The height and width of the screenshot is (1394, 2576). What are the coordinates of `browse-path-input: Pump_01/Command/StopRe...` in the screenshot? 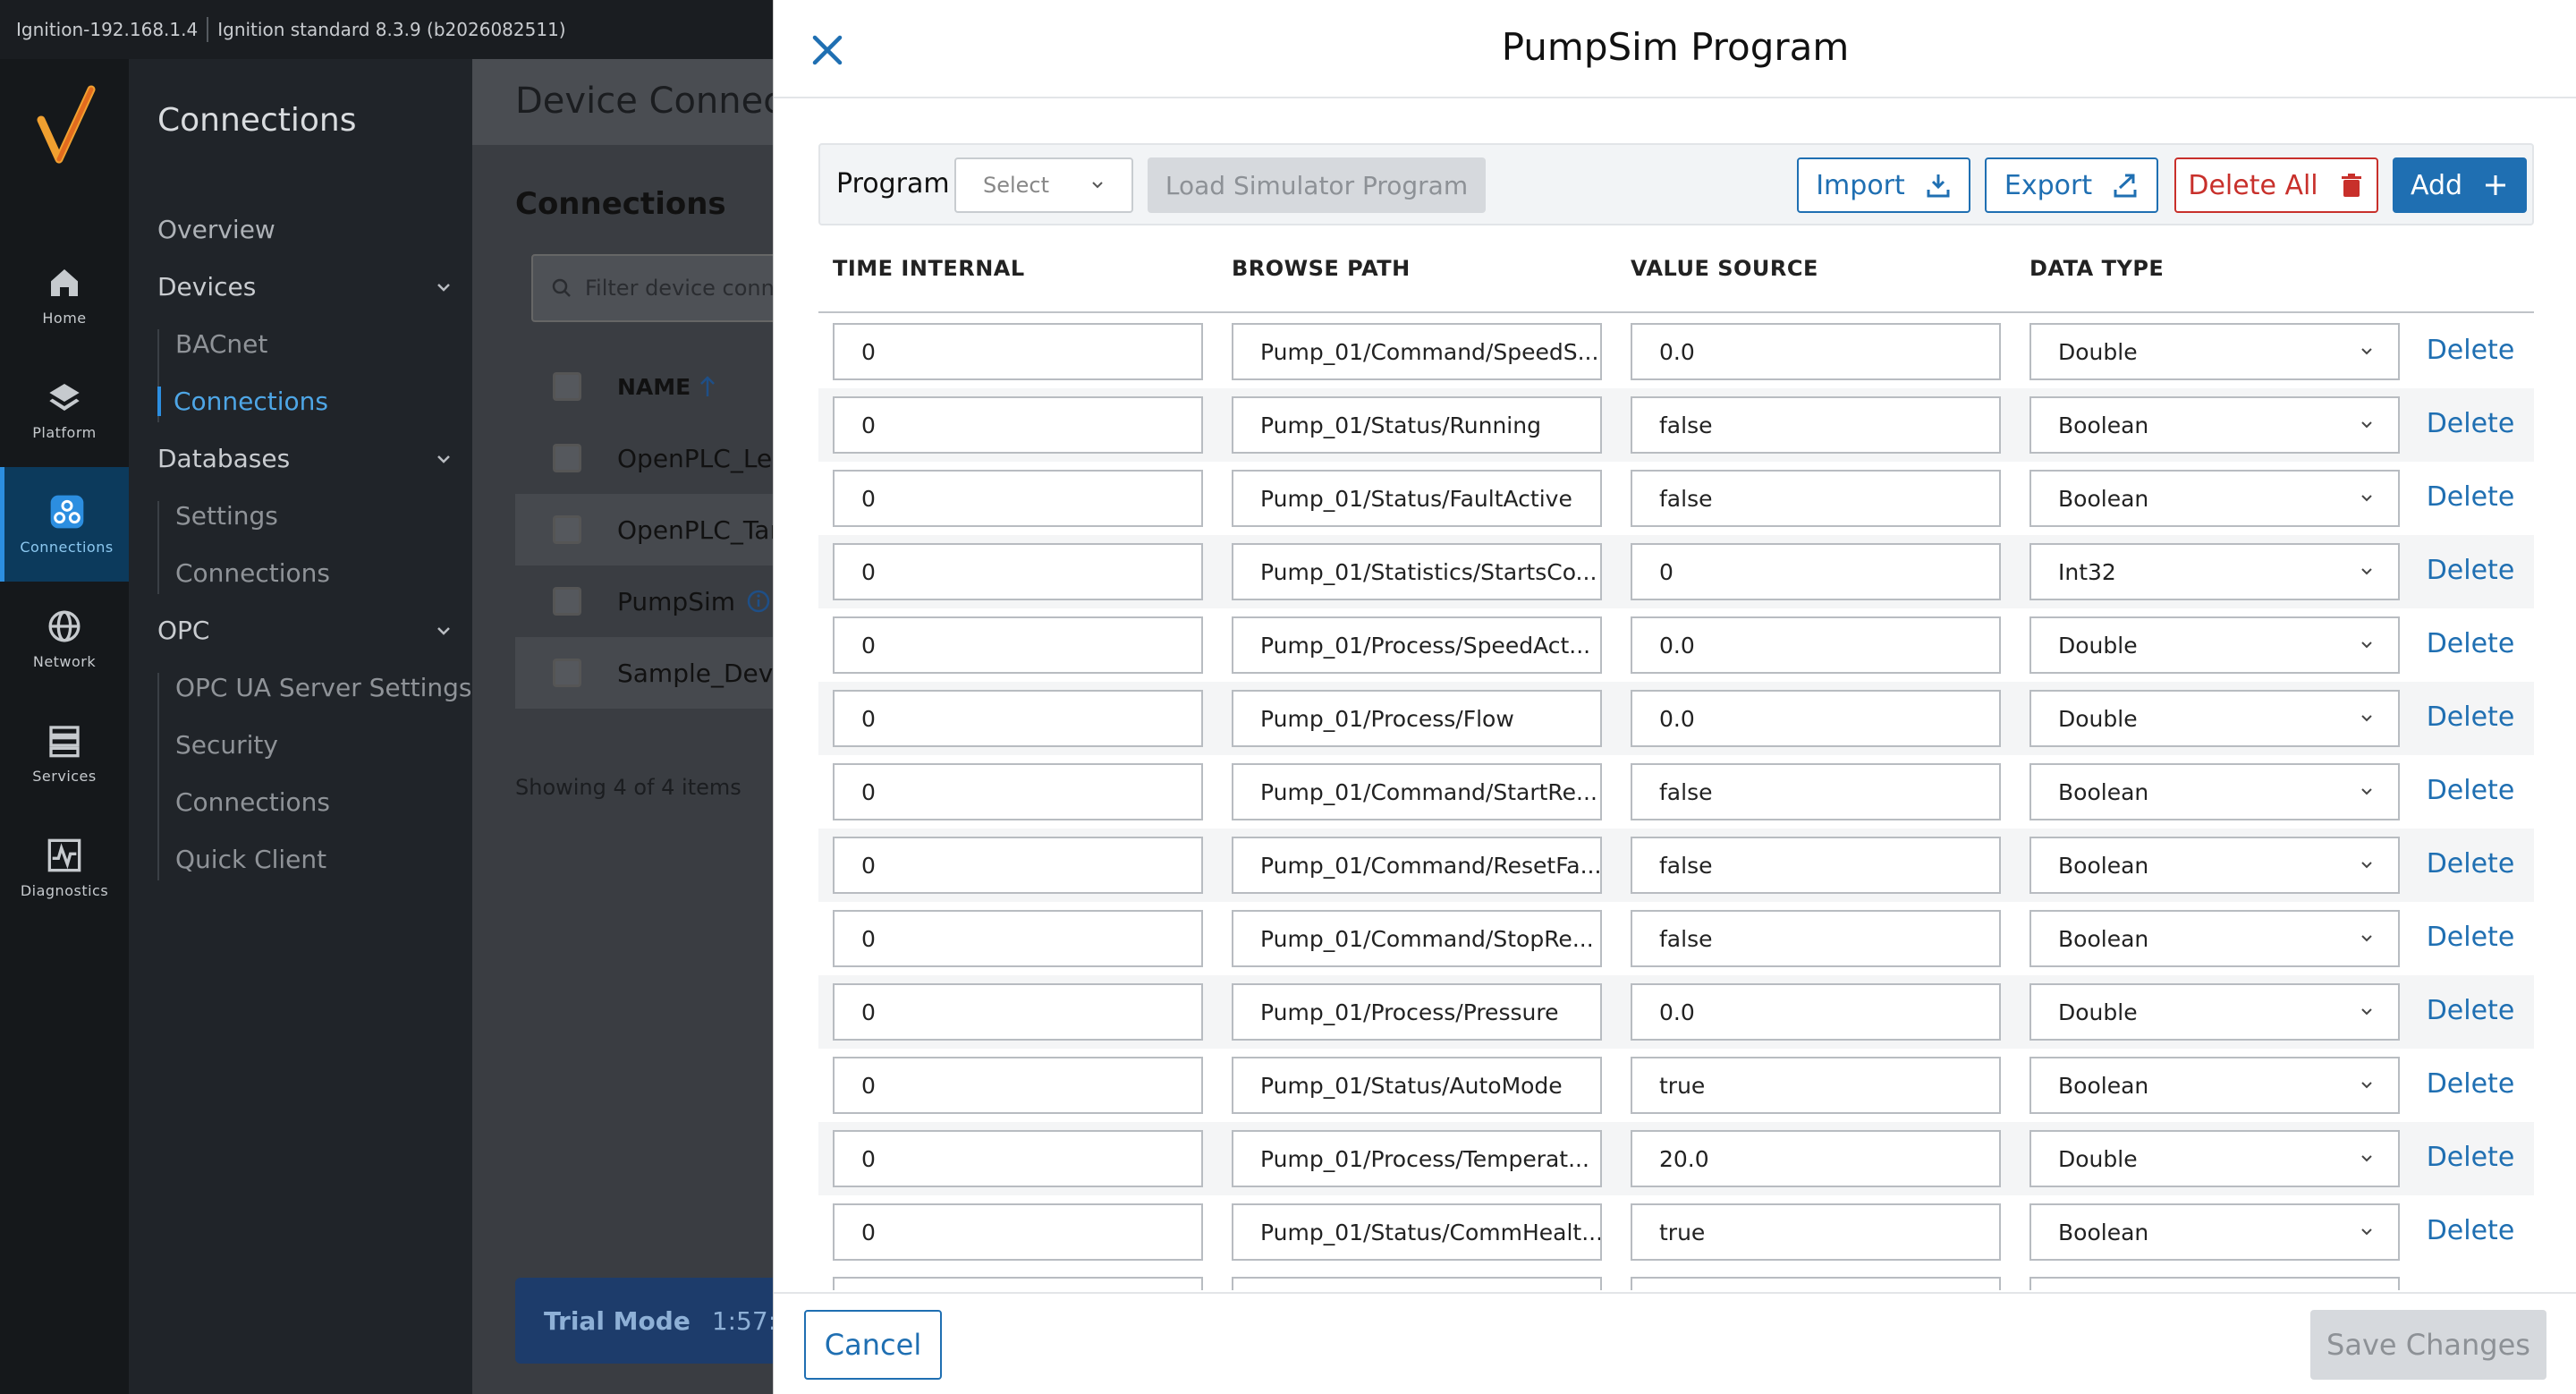 It's located at (1417, 939).